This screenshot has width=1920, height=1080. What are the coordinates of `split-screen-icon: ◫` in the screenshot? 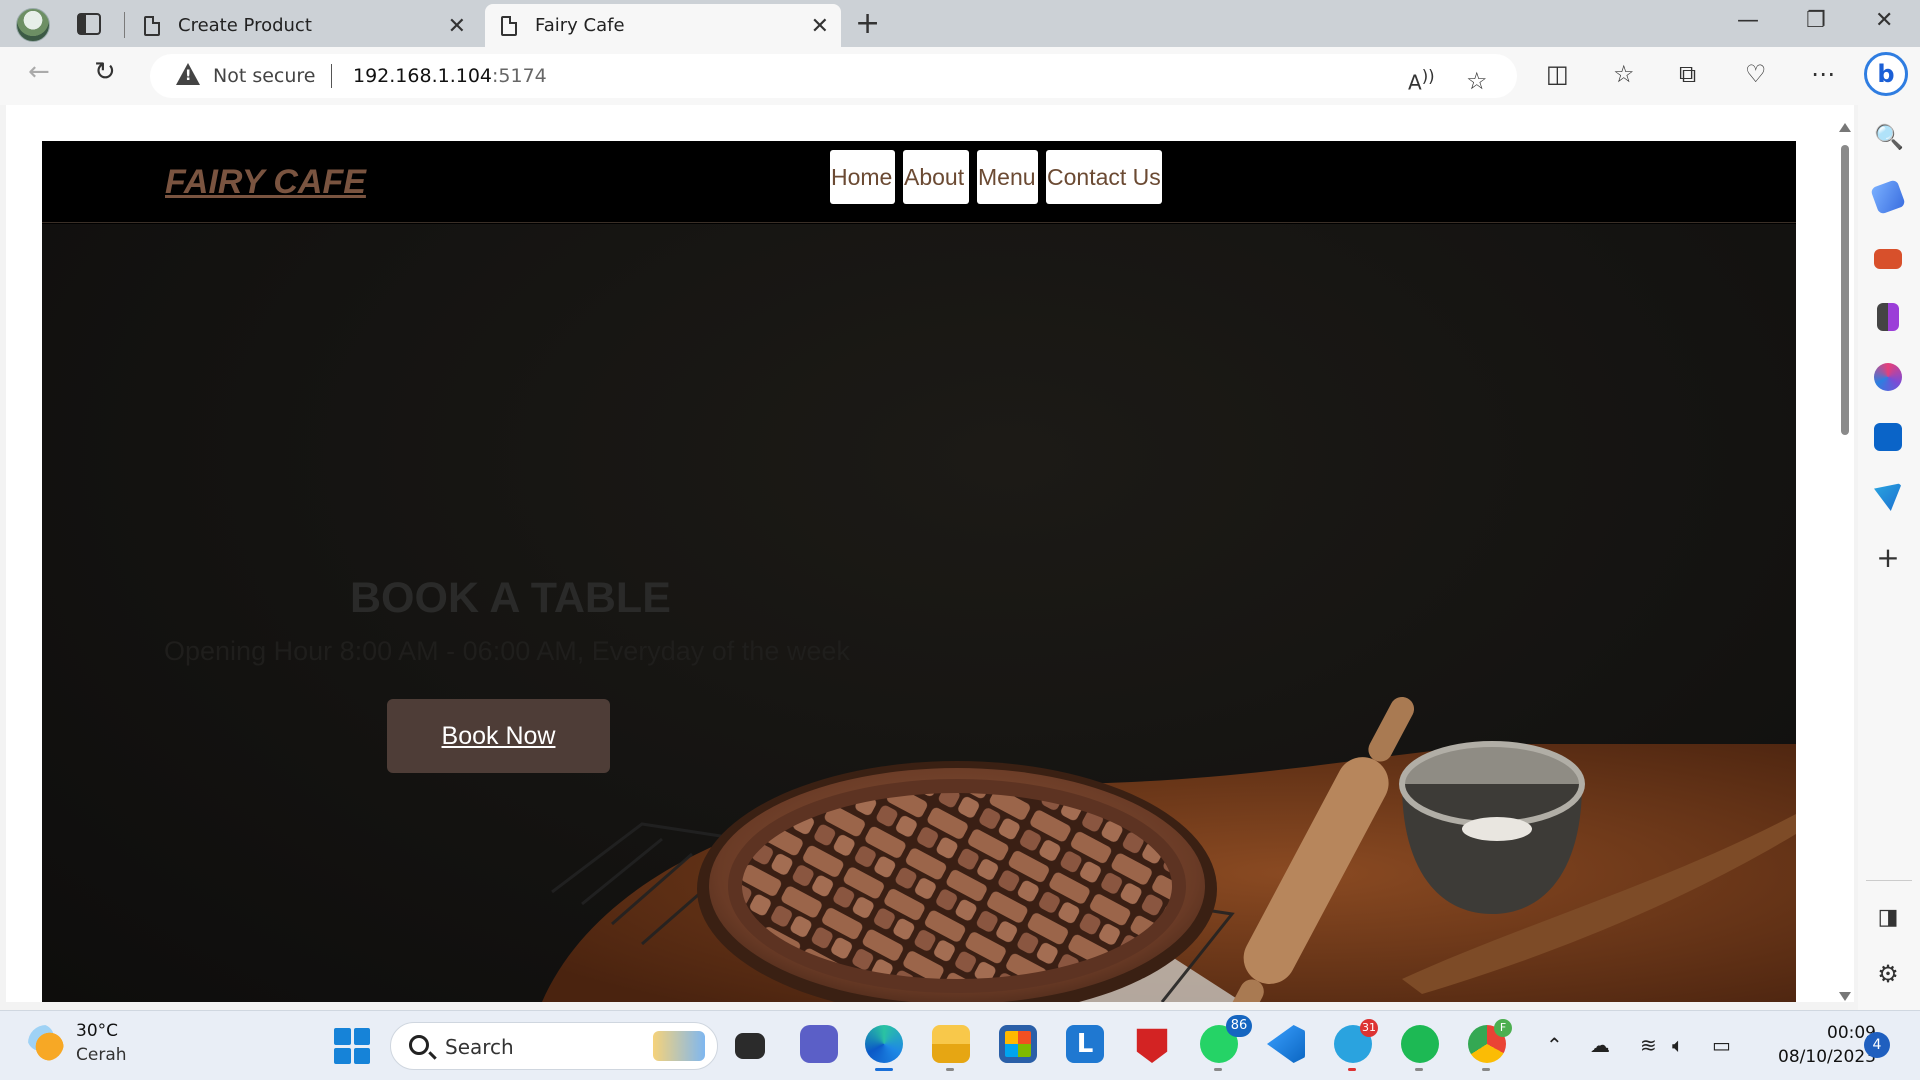 It's located at (1557, 74).